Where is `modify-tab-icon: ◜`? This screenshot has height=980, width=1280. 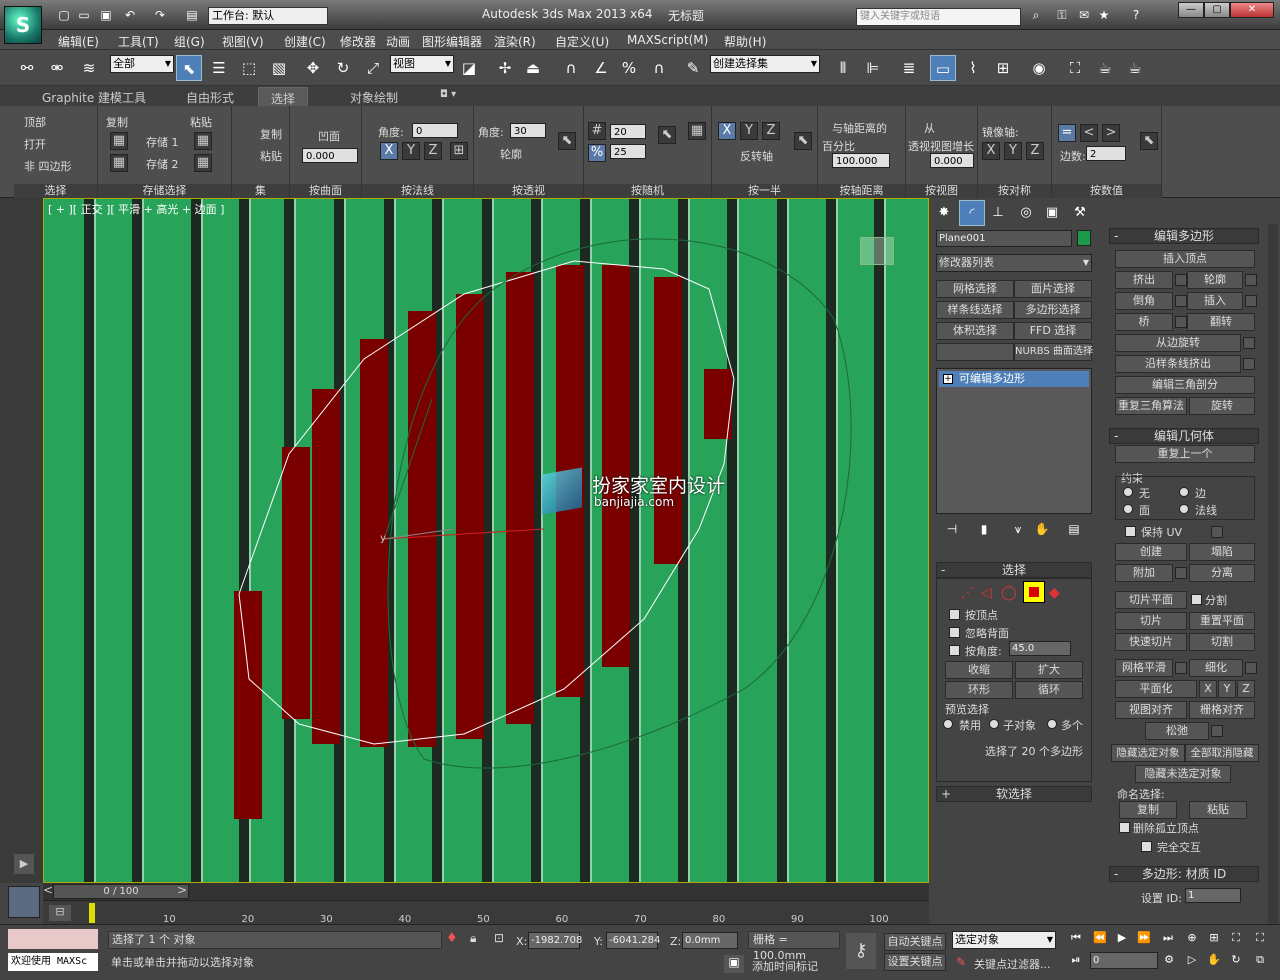
modify-tab-icon: ◜ is located at coordinates (972, 213).